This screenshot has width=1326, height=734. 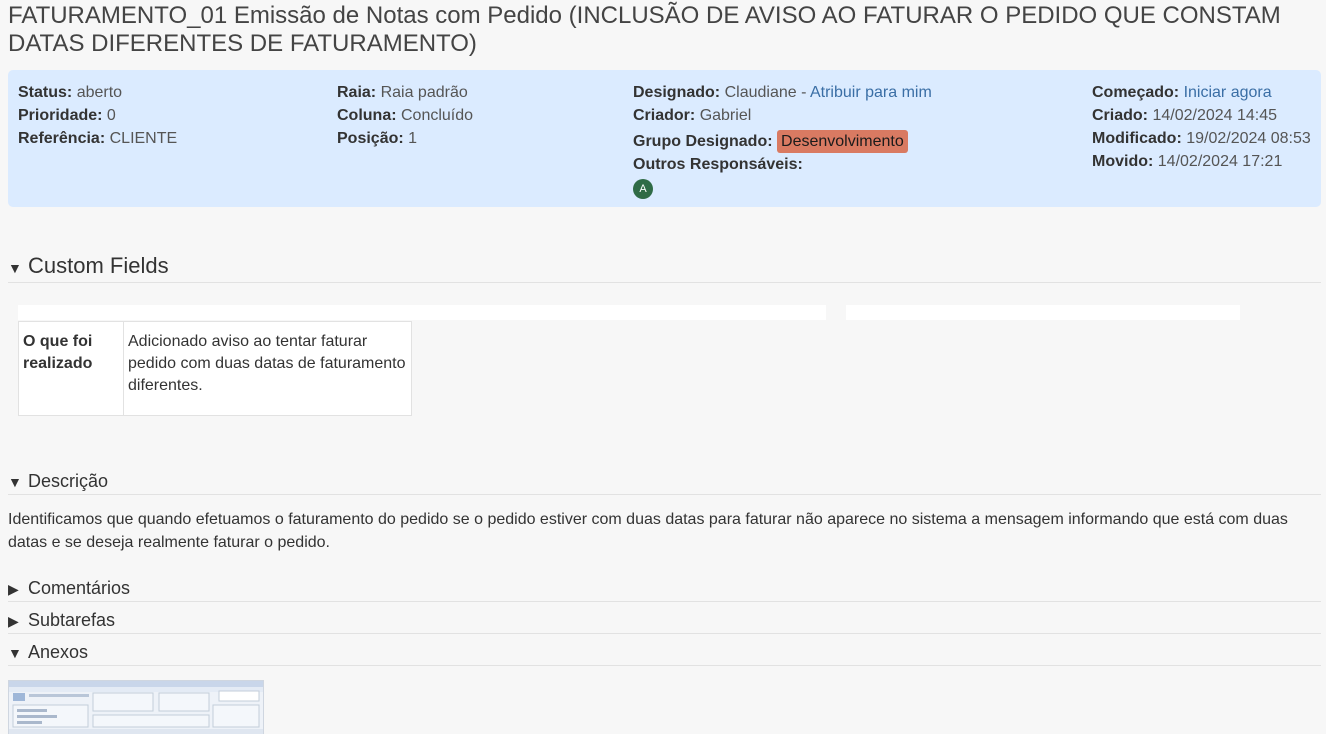 I want to click on attachments-section-toggle: ▼ Anexos, so click(x=664, y=653).